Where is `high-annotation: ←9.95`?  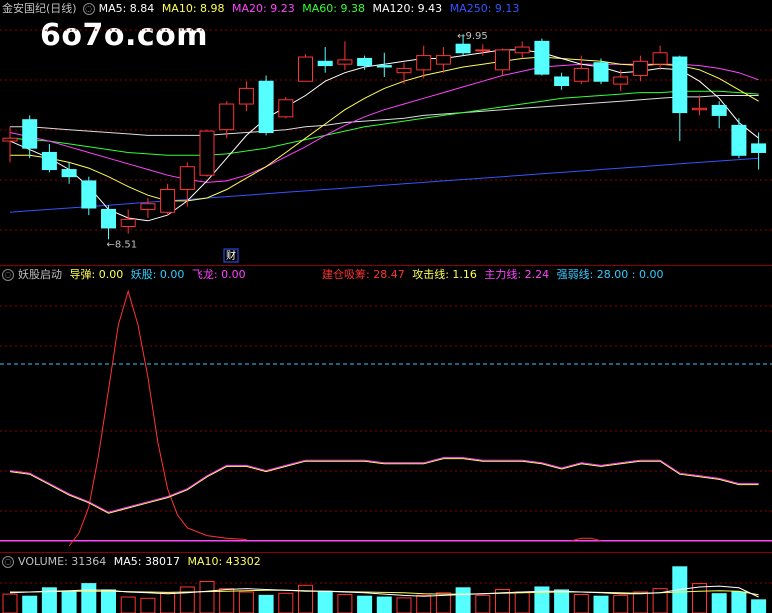 high-annotation: ←9.95 is located at coordinates (472, 36).